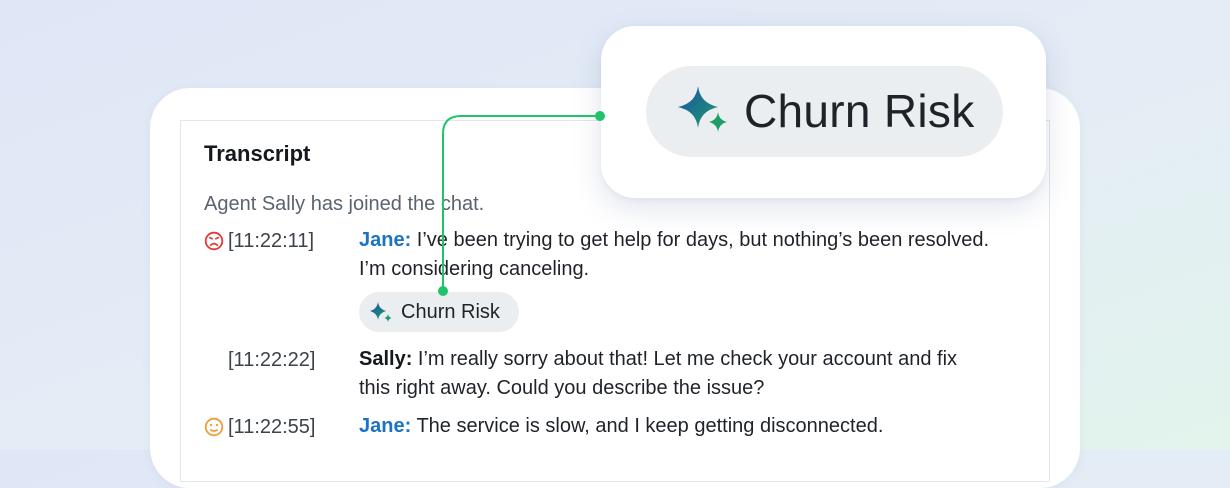 The image size is (1230, 488). What do you see at coordinates (272, 360) in the screenshot?
I see `message-timestamp: [11:22:22]` at bounding box center [272, 360].